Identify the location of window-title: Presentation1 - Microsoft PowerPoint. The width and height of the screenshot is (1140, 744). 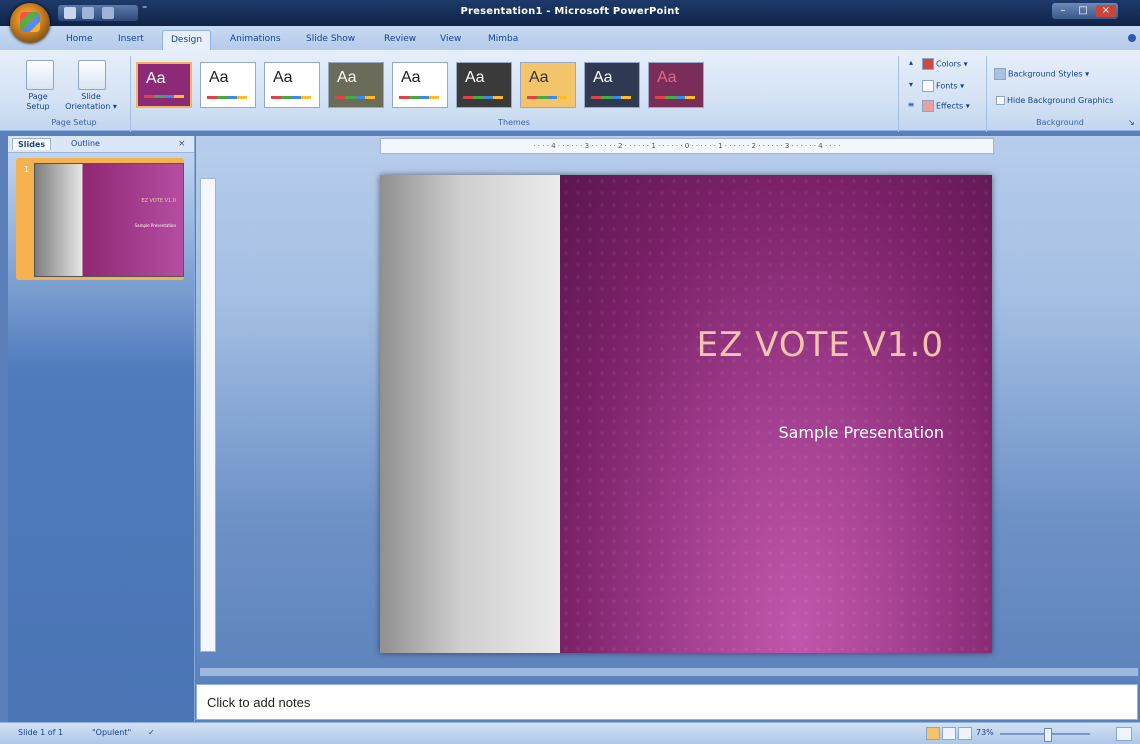
(570, 11).